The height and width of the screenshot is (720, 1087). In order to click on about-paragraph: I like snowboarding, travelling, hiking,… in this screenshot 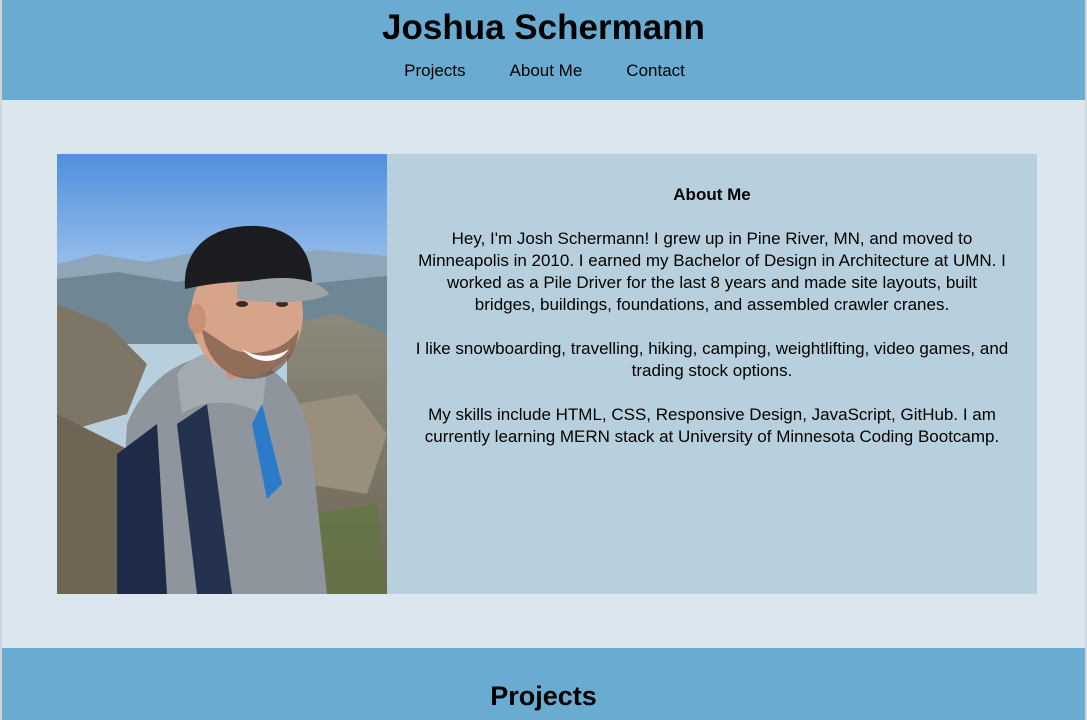, I will do `click(712, 359)`.